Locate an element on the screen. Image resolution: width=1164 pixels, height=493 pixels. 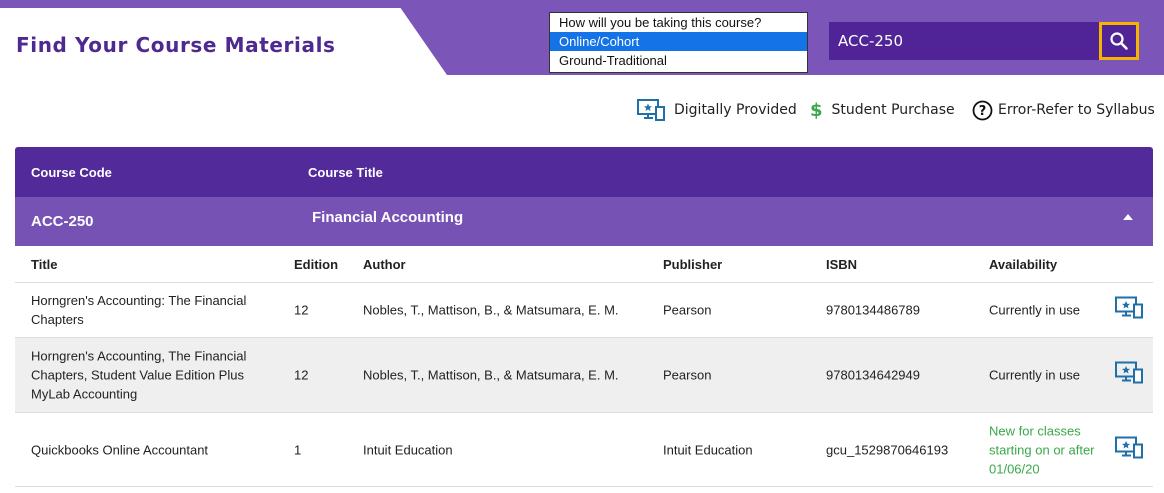
select-prompt-option: How will you be taking this course? is located at coordinates (678, 22).